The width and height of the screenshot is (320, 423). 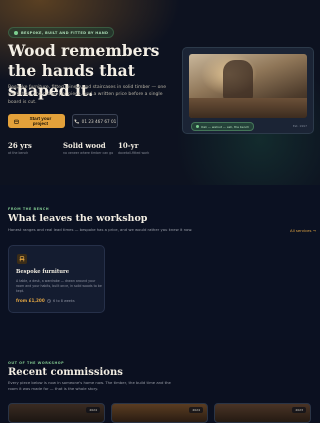 What do you see at coordinates (16, 121) in the screenshot?
I see `calendar-icon` at bounding box center [16, 121].